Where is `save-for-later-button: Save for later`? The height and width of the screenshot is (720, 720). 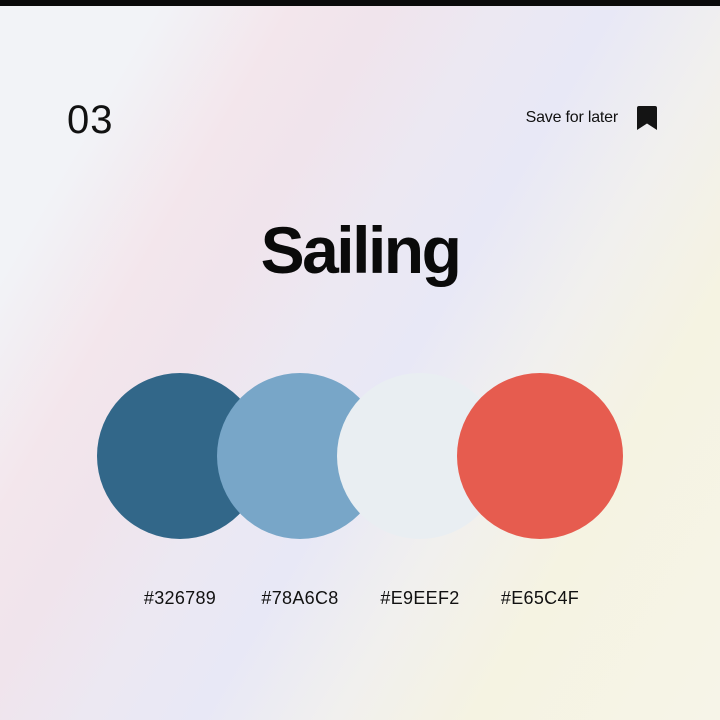 save-for-later-button: Save for later is located at coordinates (592, 118).